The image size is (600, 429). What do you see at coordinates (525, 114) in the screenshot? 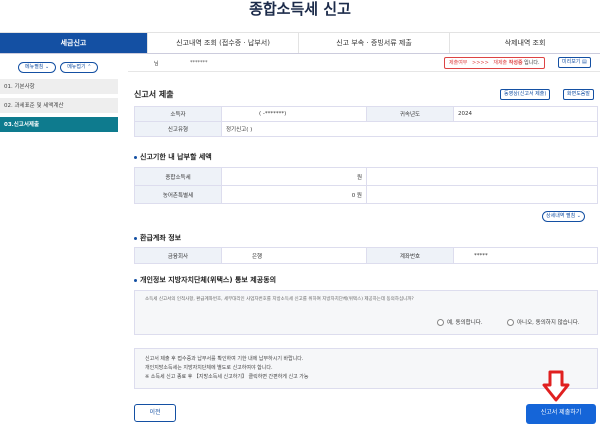
I see `tax-year-value: 2024` at bounding box center [525, 114].